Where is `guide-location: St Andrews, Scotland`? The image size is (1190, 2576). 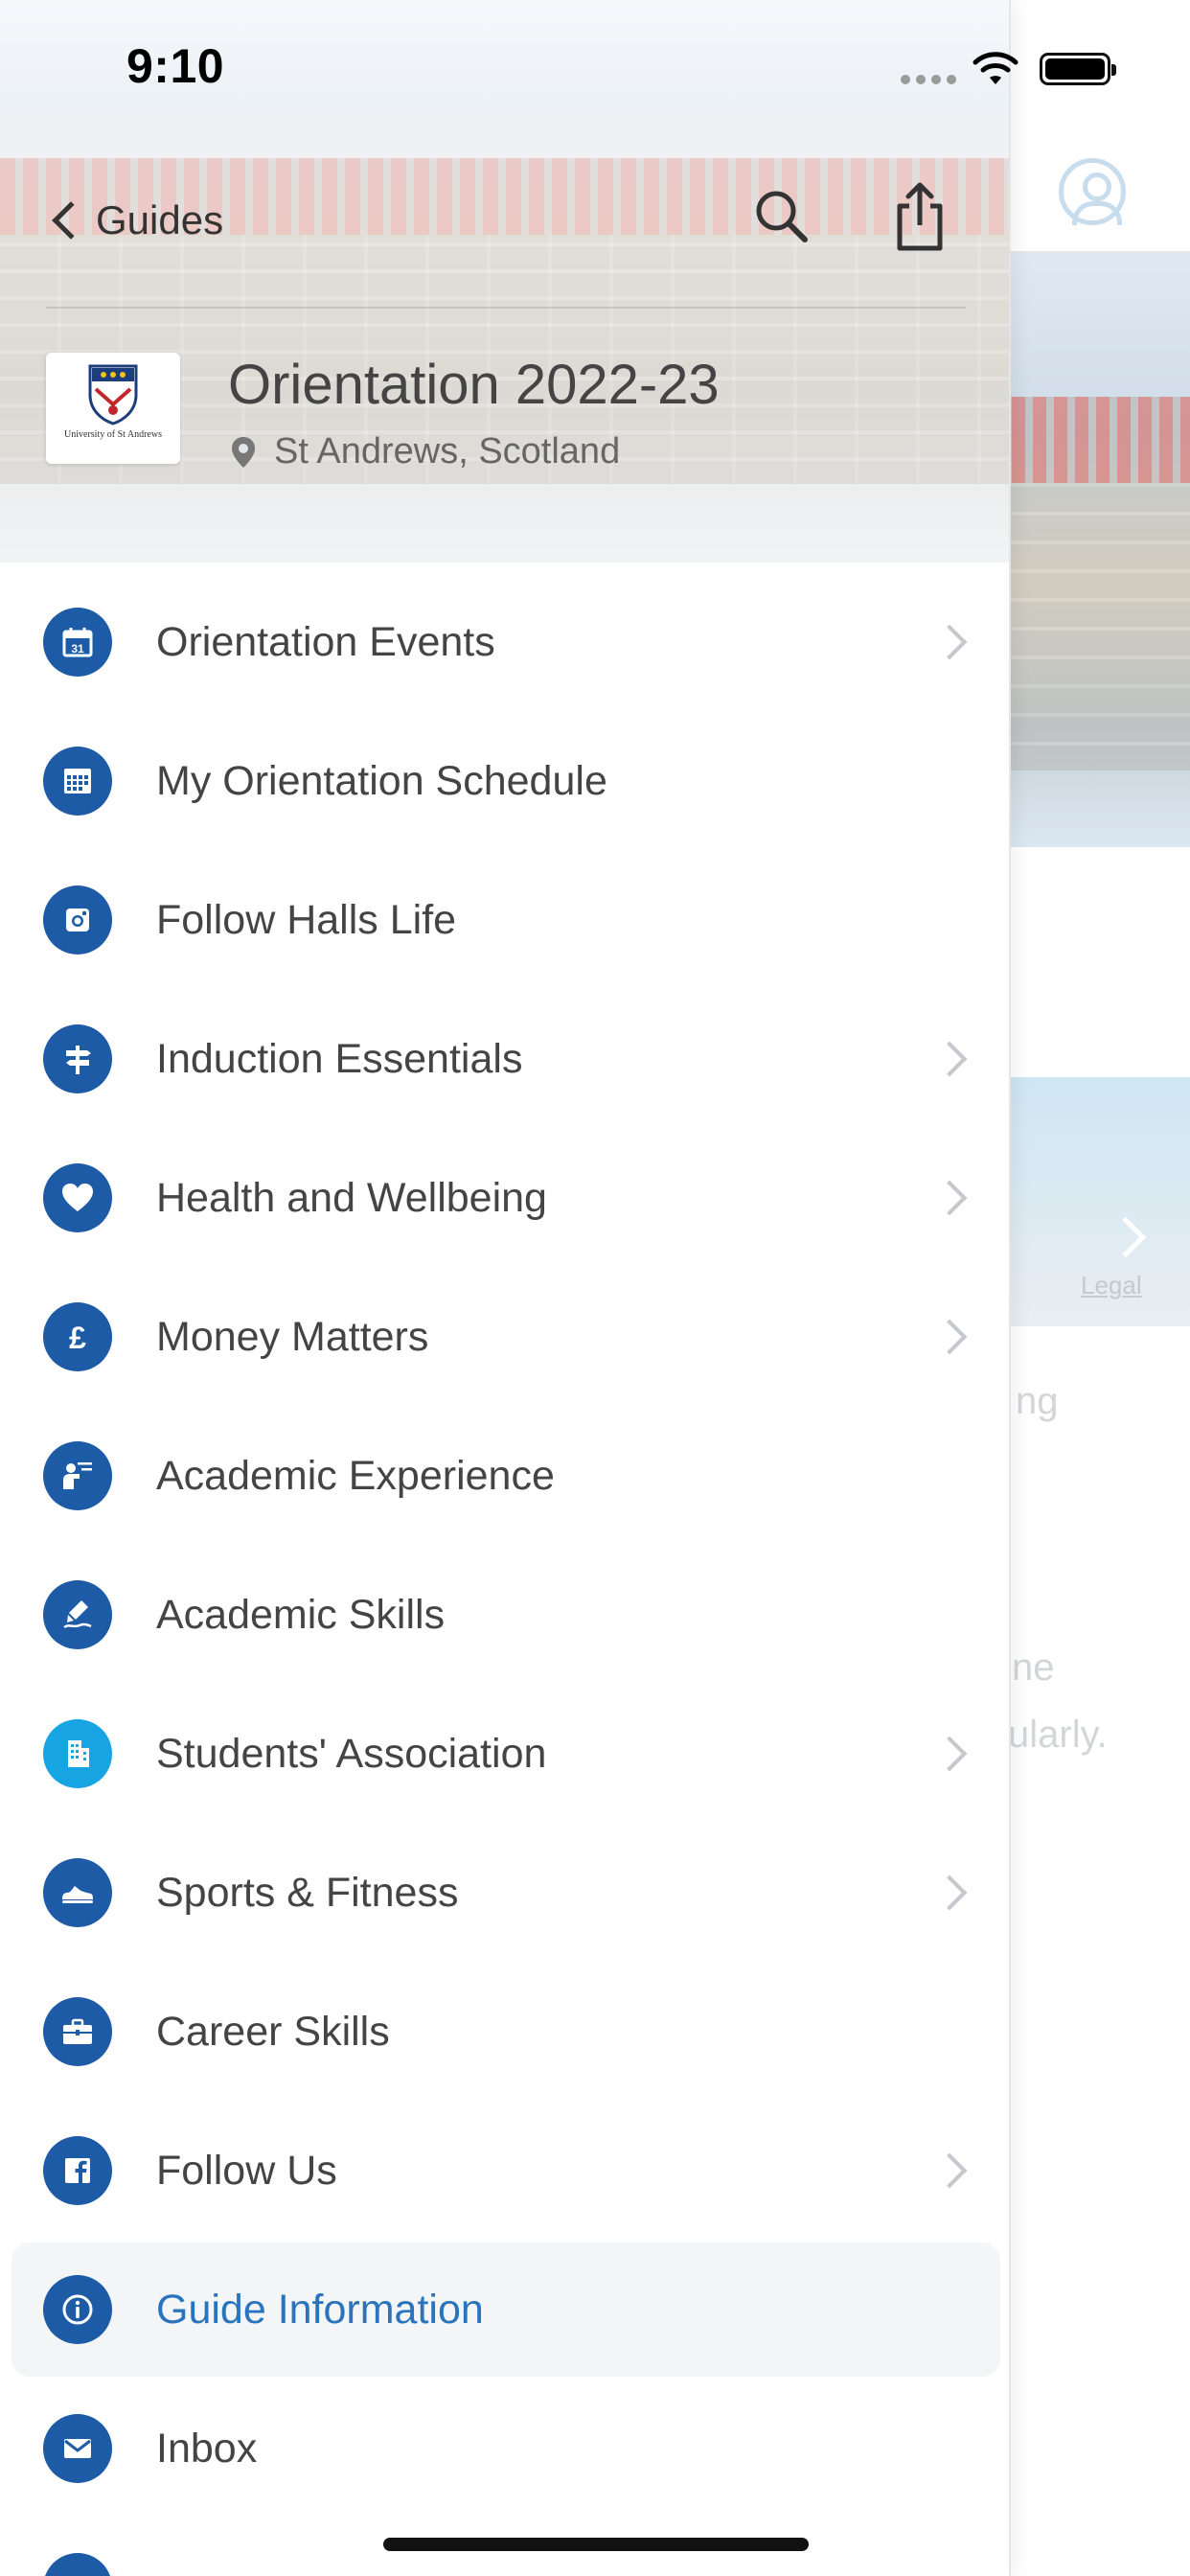
guide-location: St Andrews, Scotland is located at coordinates (425, 451).